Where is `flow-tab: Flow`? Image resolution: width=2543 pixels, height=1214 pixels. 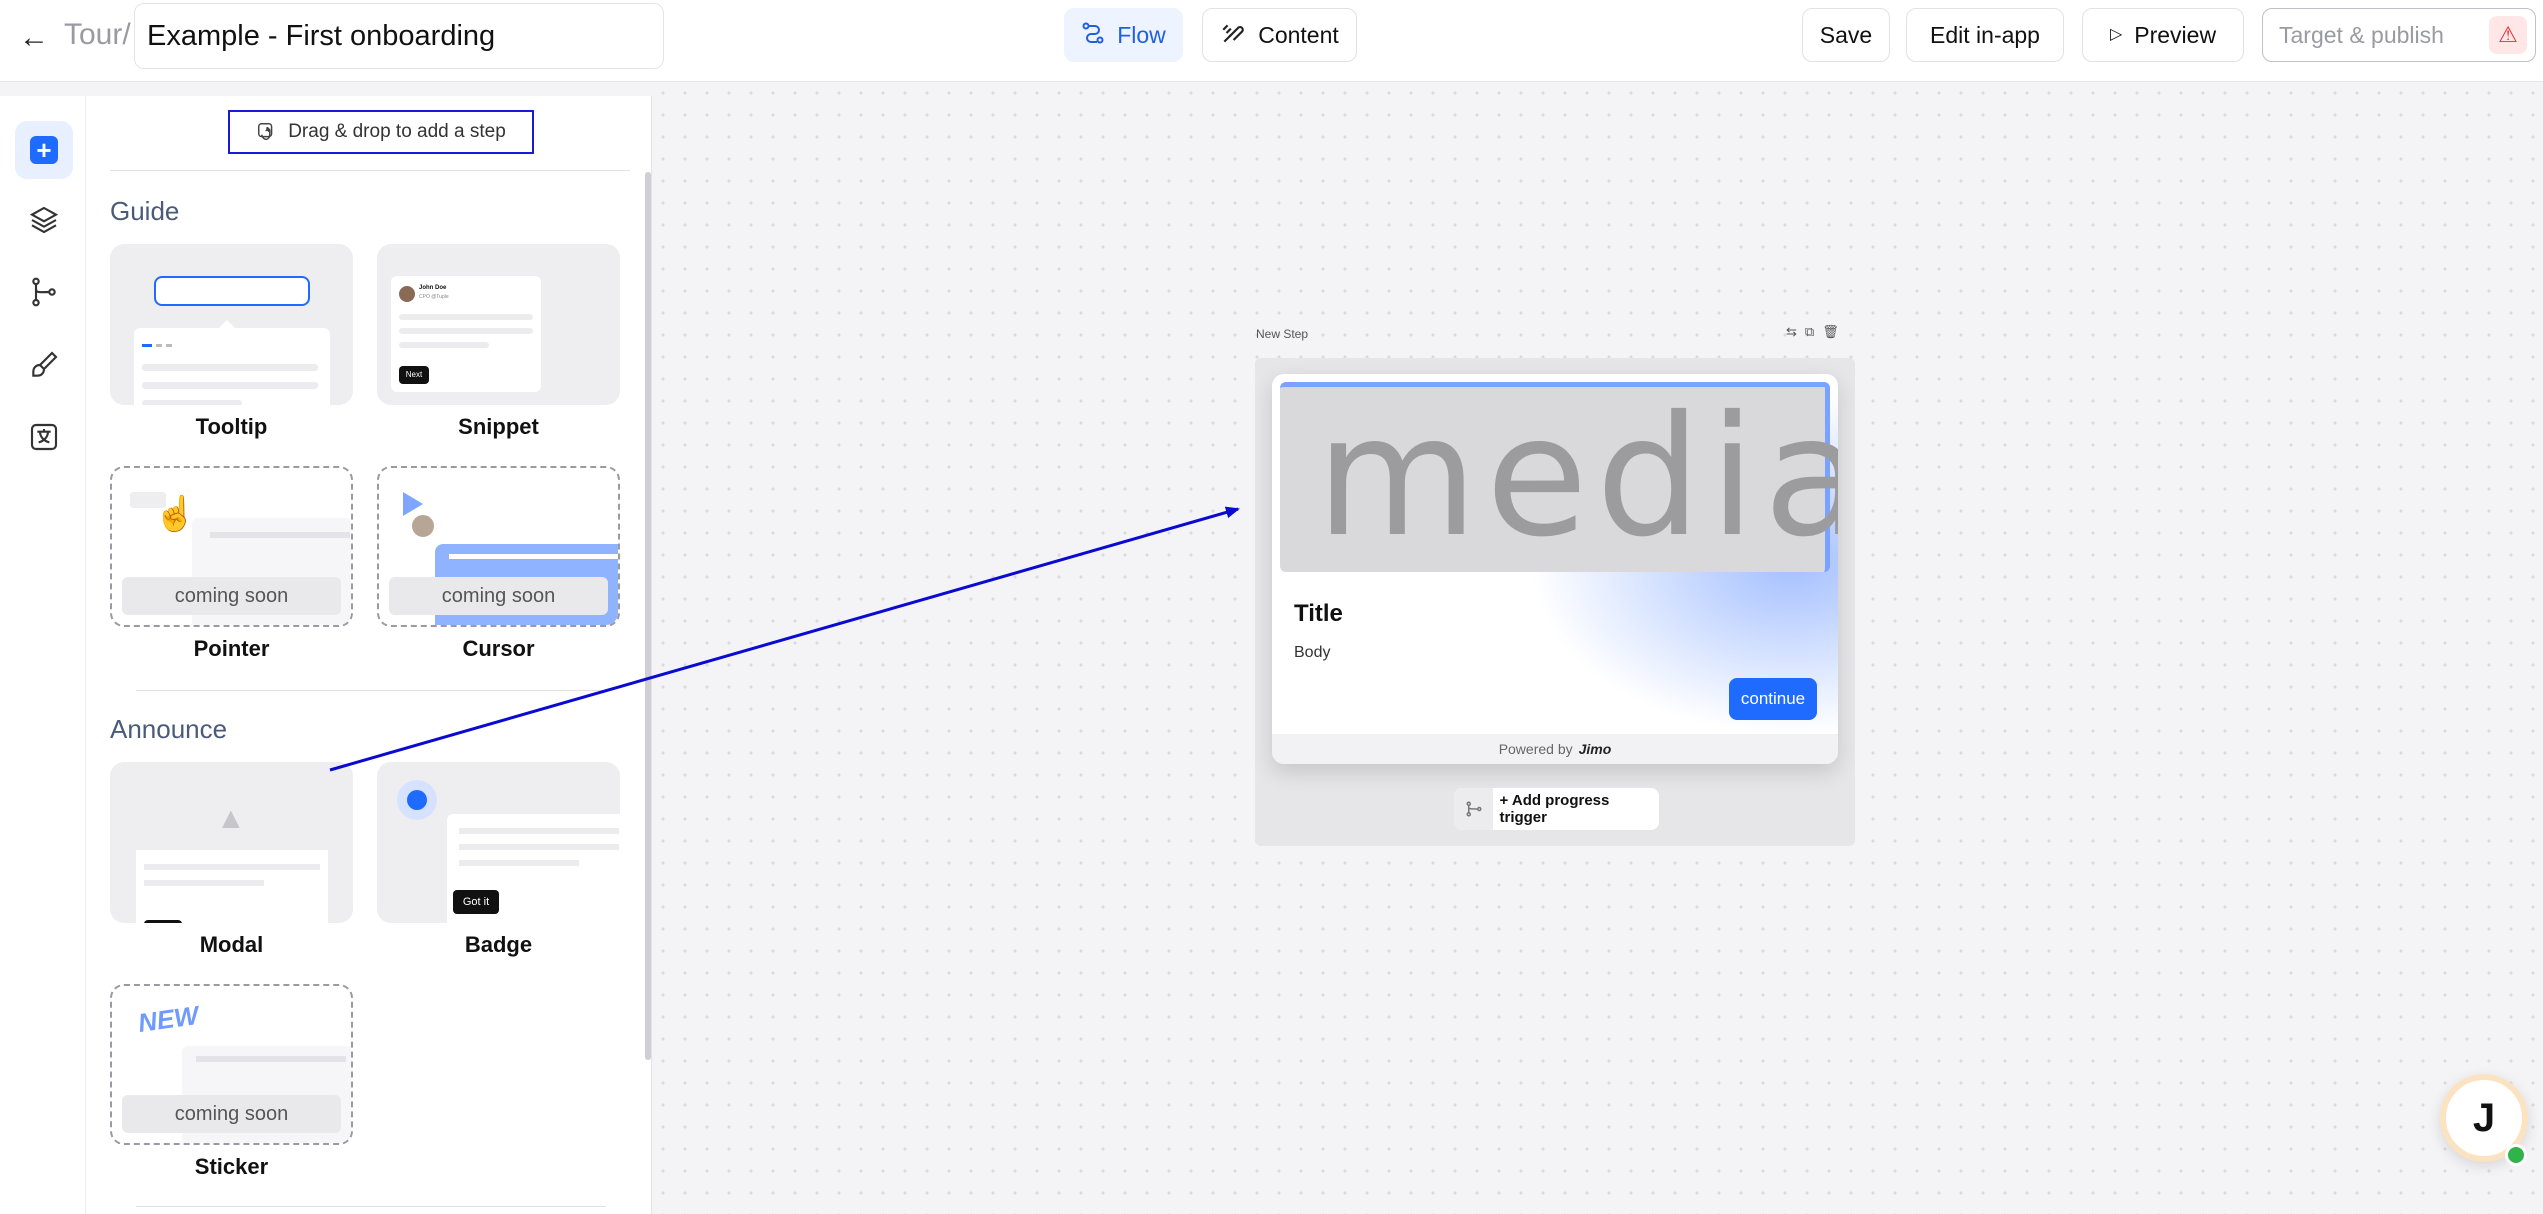
flow-tab: Flow is located at coordinates (1123, 35).